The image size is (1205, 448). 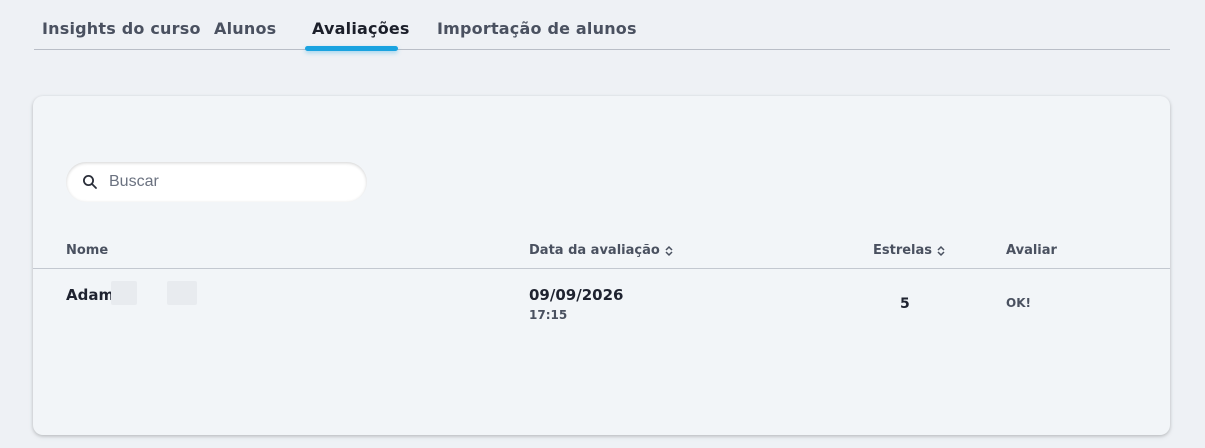 I want to click on tab-alunos: Alunos, so click(x=245, y=28).